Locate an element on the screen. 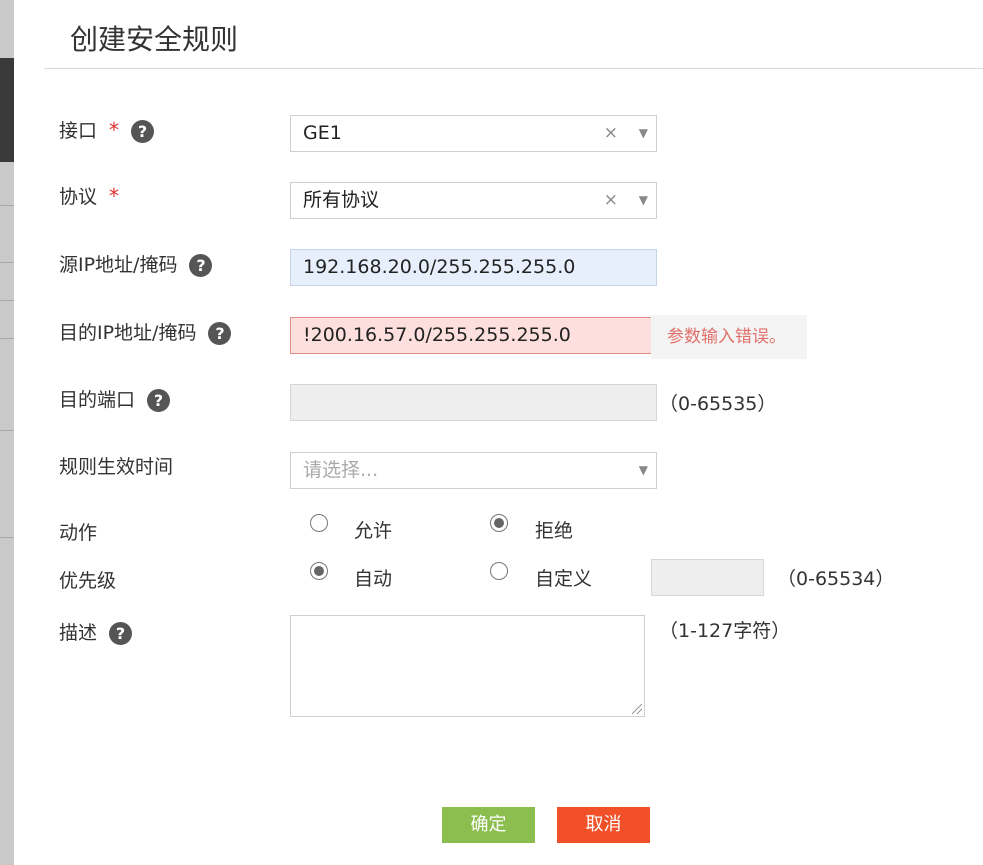  title-divider is located at coordinates (513, 68).